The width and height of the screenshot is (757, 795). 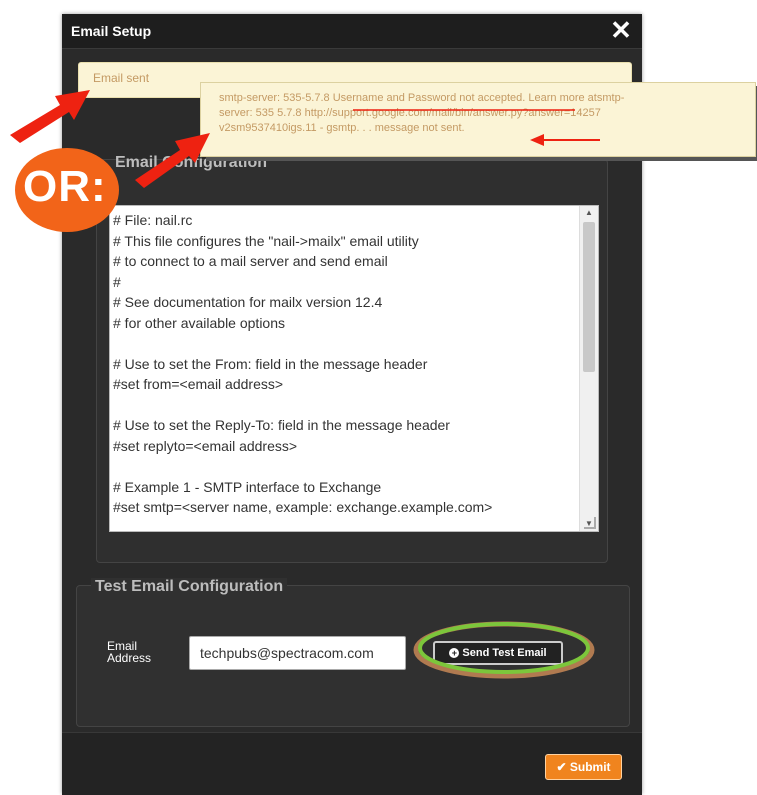 I want to click on red-pointer-arrow-icon, so click(x=565, y=140).